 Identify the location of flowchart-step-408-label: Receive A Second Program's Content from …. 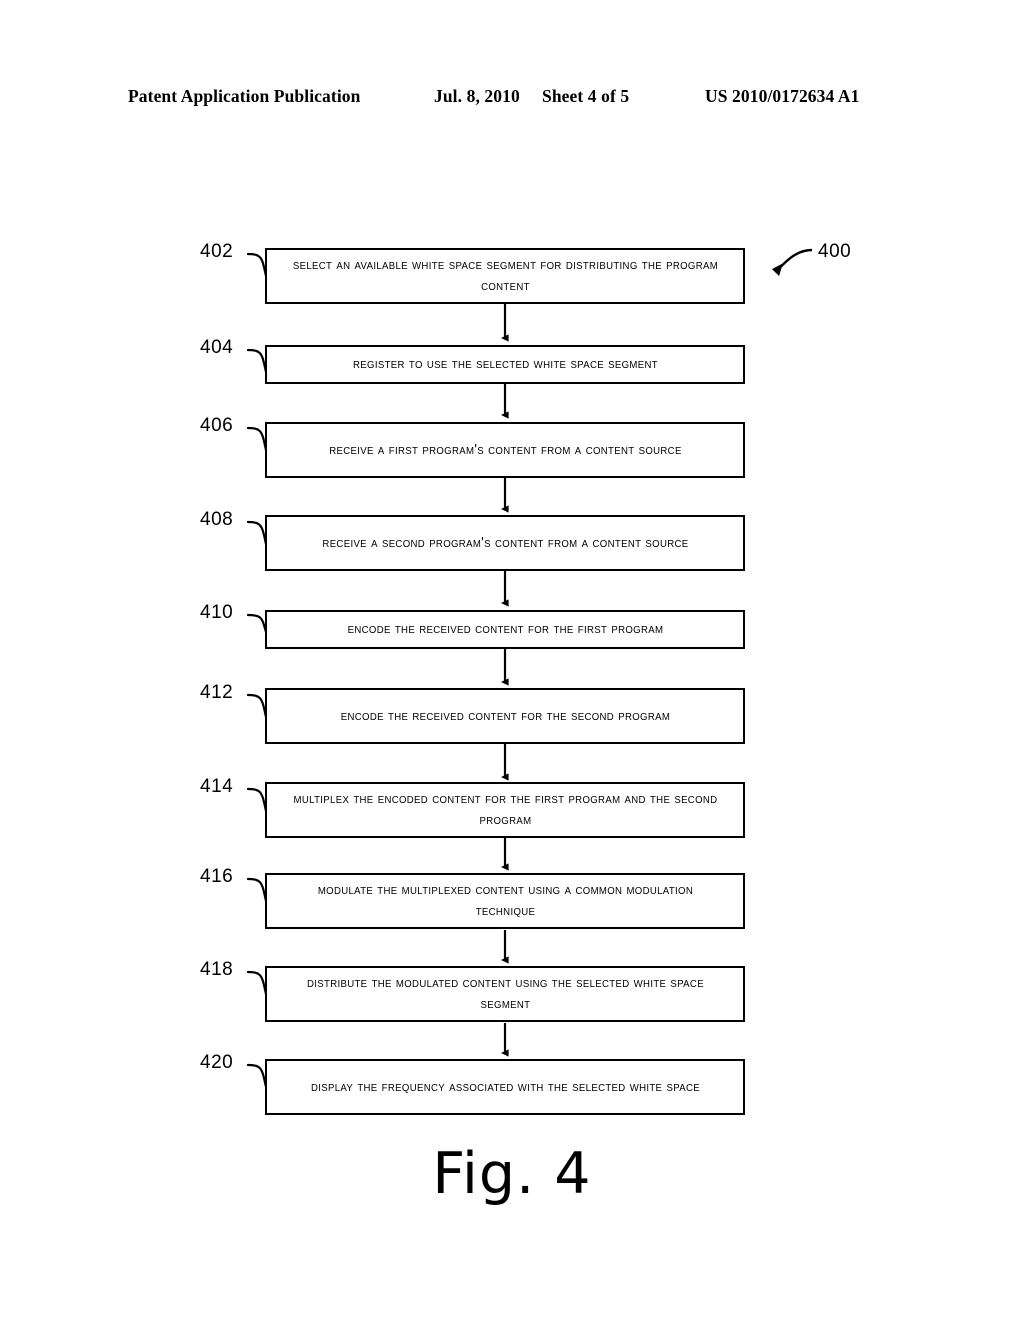
(505, 542).